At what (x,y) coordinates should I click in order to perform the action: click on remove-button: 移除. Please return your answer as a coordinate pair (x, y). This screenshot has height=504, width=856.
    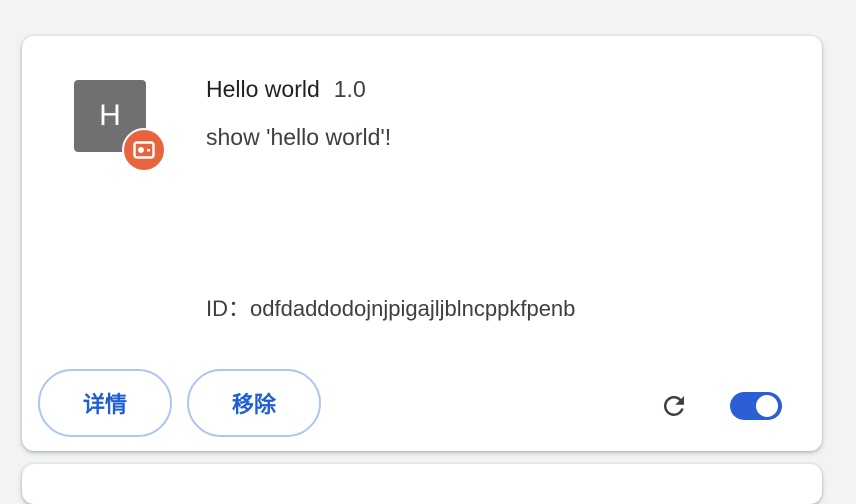
    Looking at the image, I should click on (254, 403).